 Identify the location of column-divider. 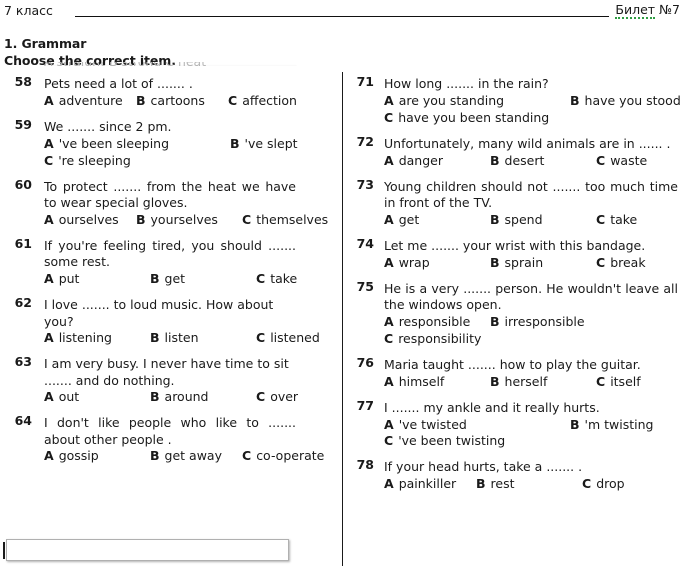
(342, 319).